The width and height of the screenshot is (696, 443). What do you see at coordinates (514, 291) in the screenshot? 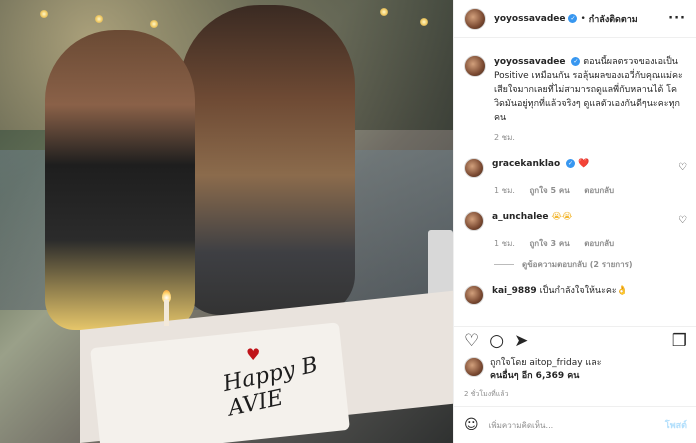
I see `comment-username: kai_9889` at bounding box center [514, 291].